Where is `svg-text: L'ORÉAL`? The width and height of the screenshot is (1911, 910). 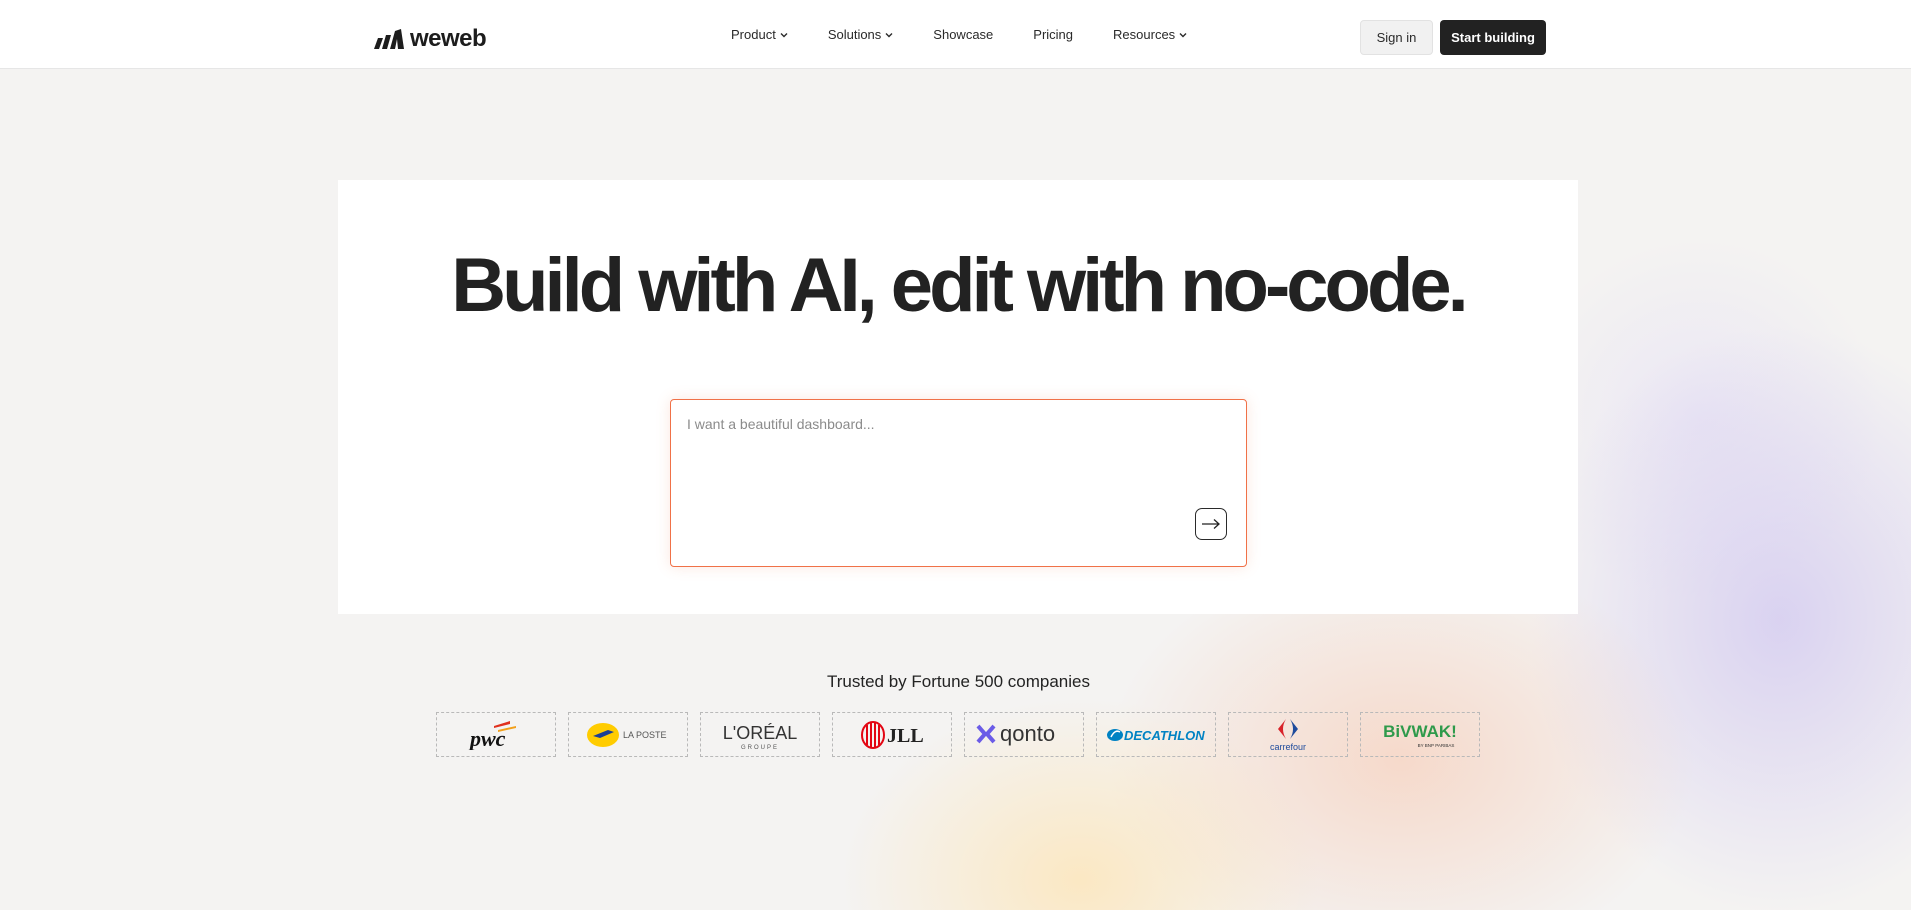 svg-text: L'ORÉAL is located at coordinates (760, 733).